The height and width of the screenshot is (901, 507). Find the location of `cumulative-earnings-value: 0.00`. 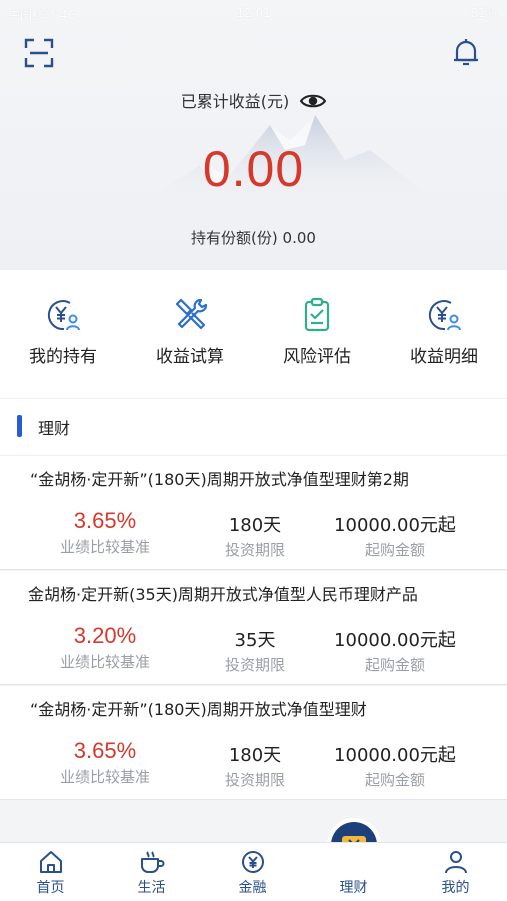

cumulative-earnings-value: 0.00 is located at coordinates (253, 169).